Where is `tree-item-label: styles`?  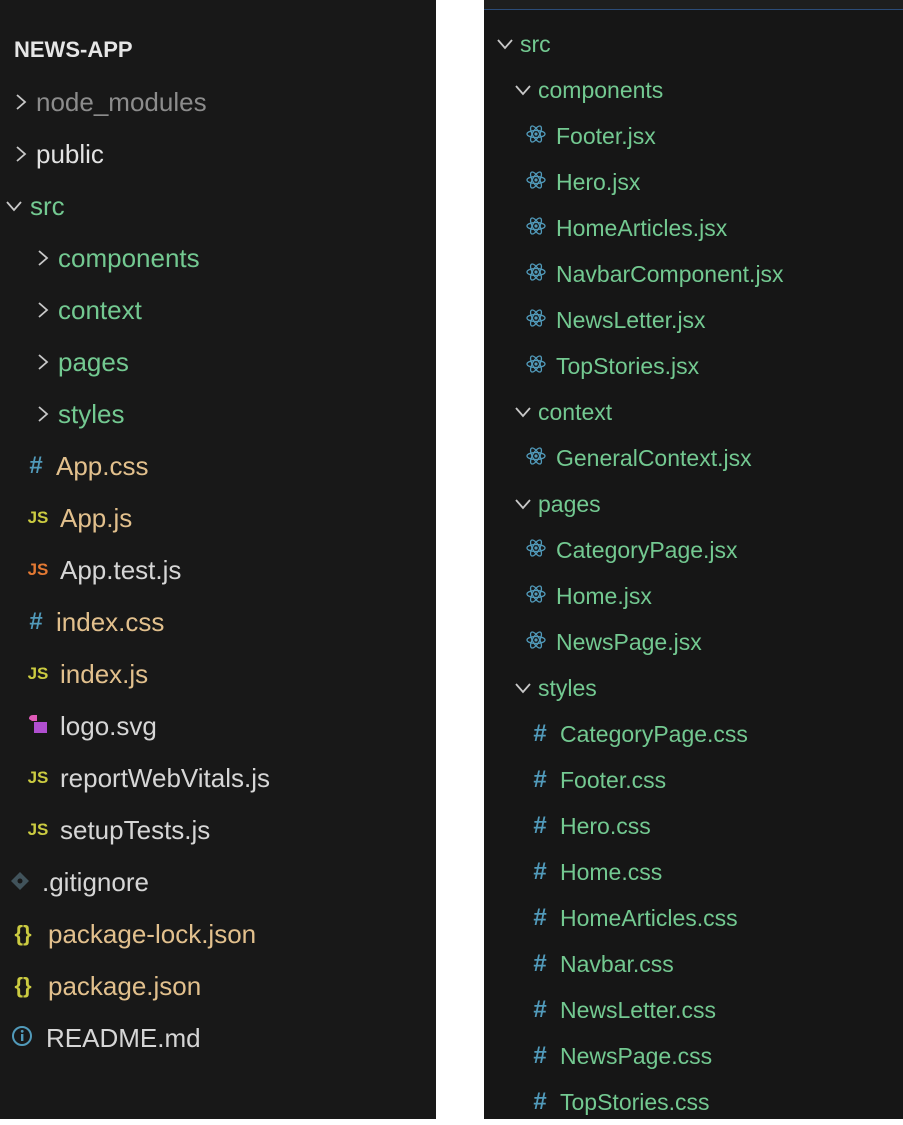 tree-item-label: styles is located at coordinates (91, 413).